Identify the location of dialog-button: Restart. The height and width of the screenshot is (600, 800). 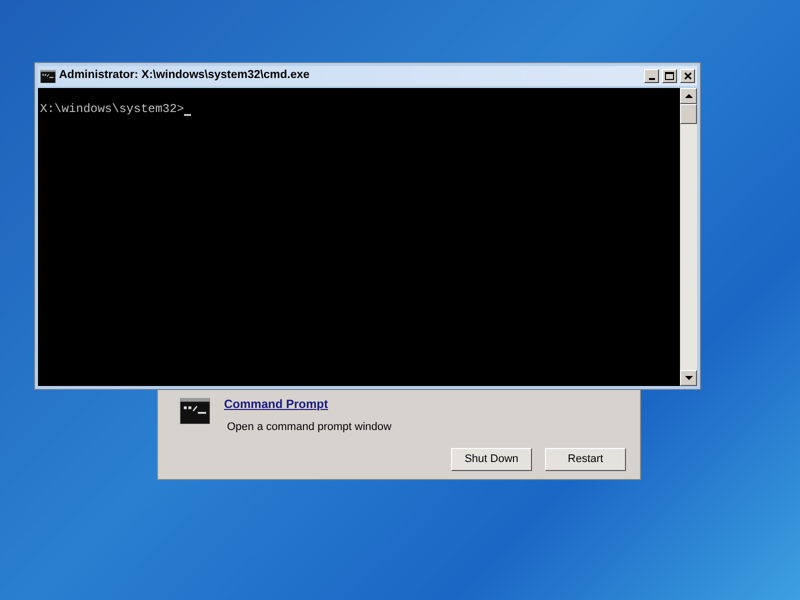
(585, 459).